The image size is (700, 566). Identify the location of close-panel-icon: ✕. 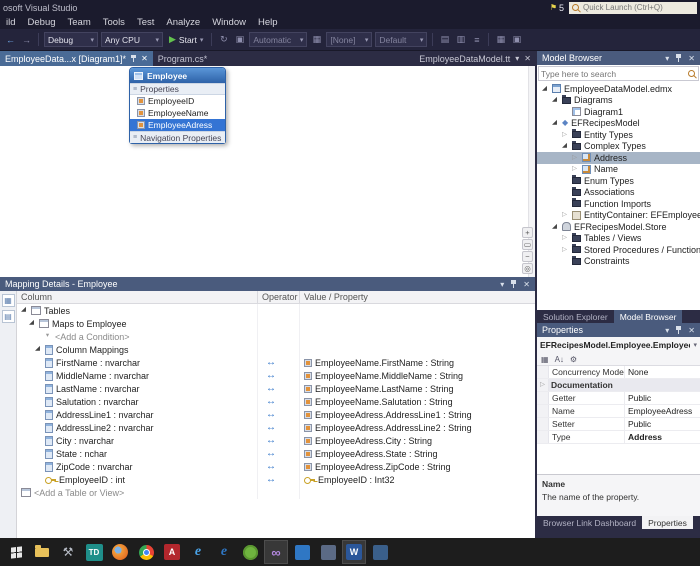
(526, 284).